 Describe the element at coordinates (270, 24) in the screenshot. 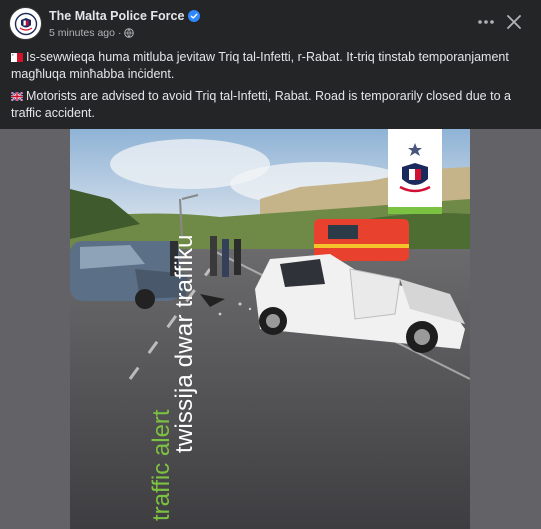

I see `post-header: The Malta Police Force 5 minutes ago ·` at that location.